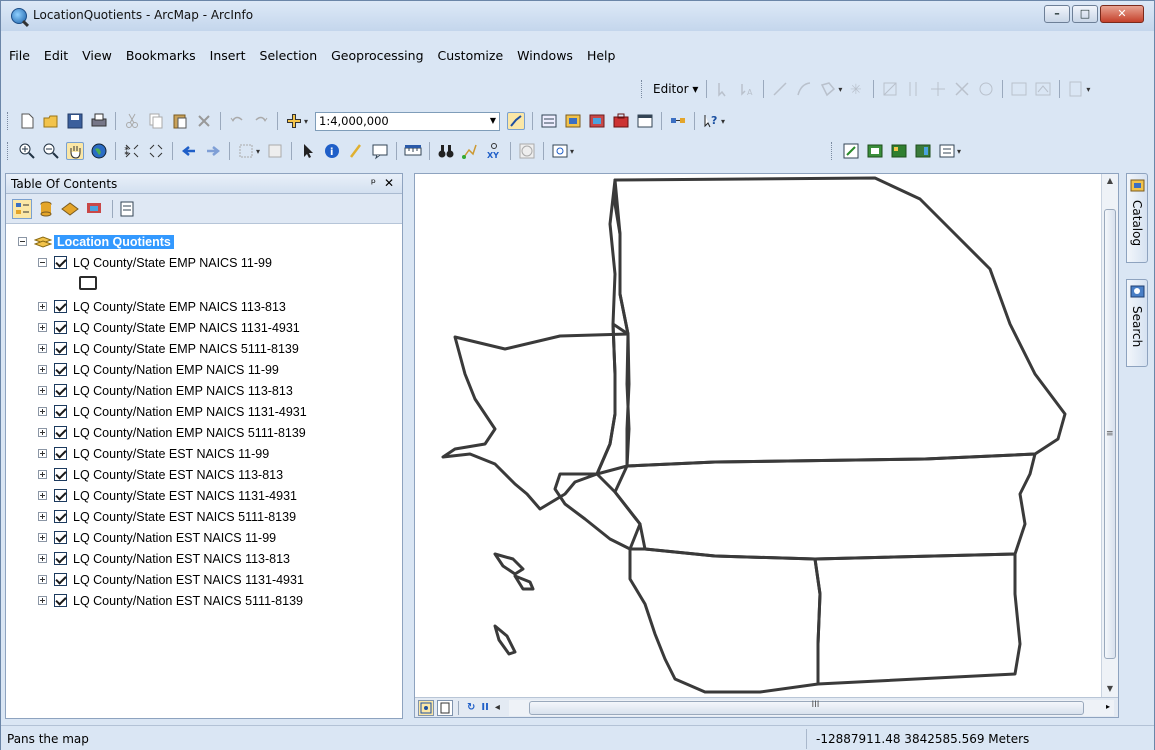 This screenshot has height=750, width=1155. I want to click on layer-row: LQ County/Nation EST NAICS 11-99, so click(157, 537).